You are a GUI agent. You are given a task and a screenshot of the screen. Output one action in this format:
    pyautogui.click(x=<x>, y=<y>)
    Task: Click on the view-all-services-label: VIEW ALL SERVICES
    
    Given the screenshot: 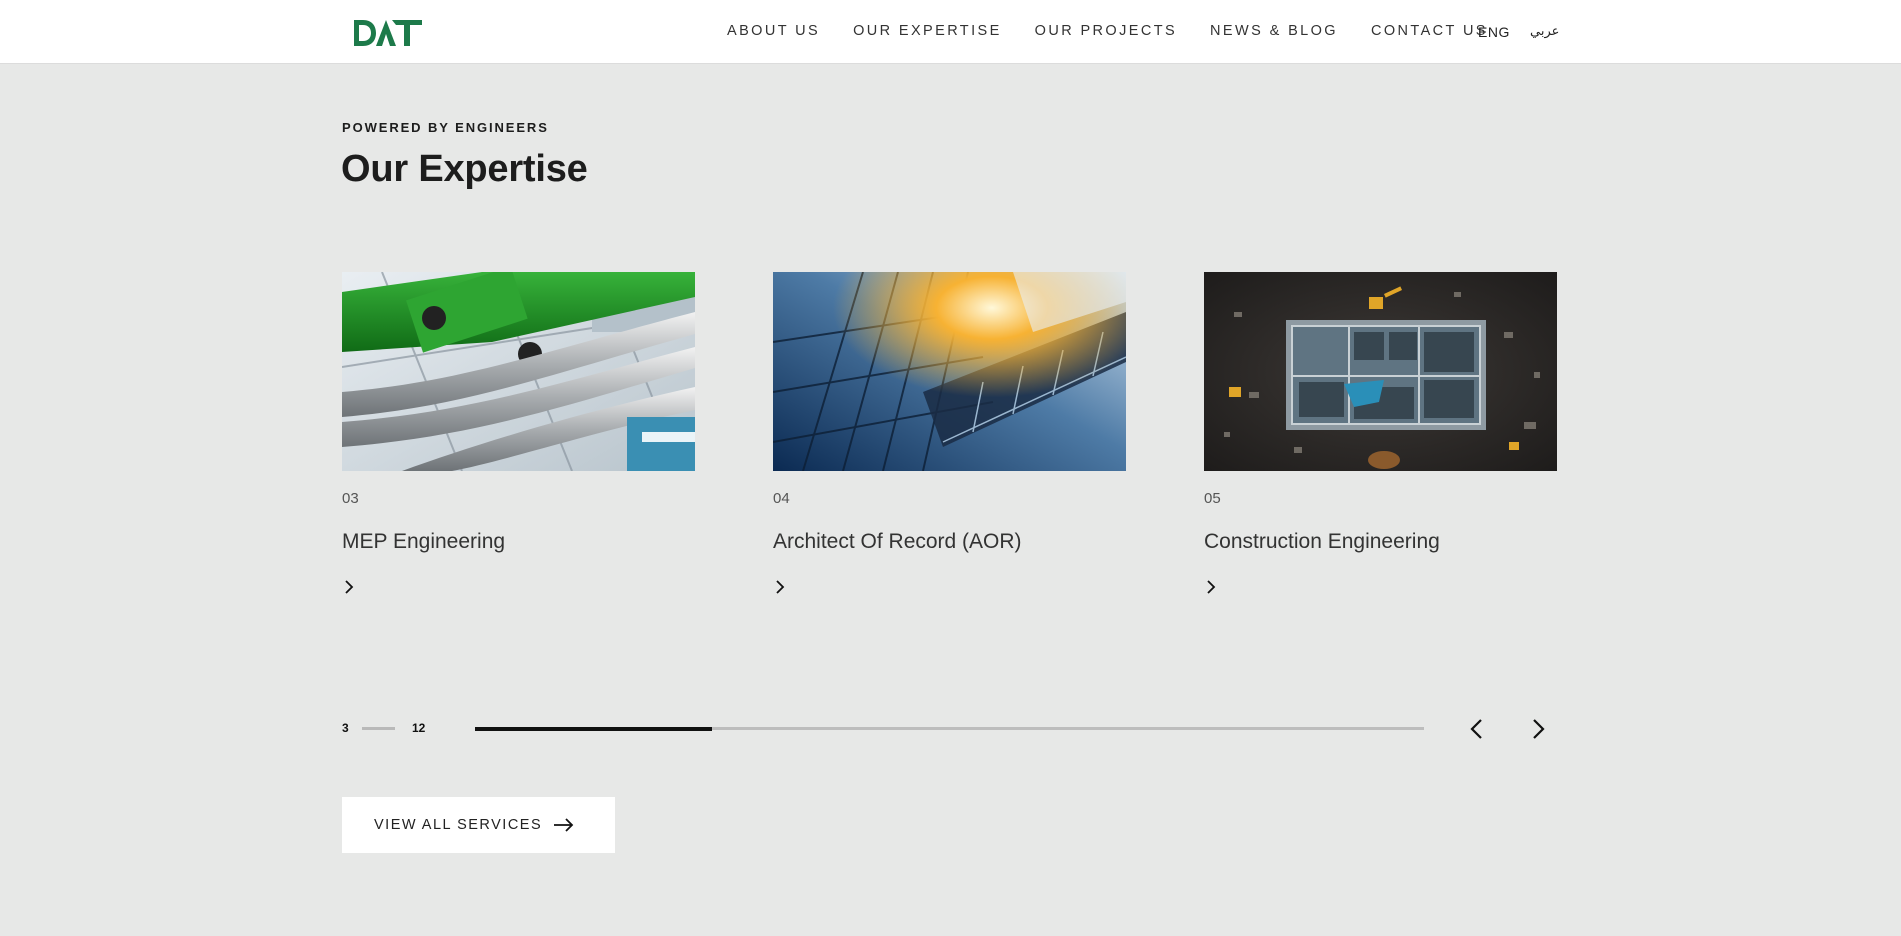 What is the action you would take?
    pyautogui.click(x=458, y=825)
    